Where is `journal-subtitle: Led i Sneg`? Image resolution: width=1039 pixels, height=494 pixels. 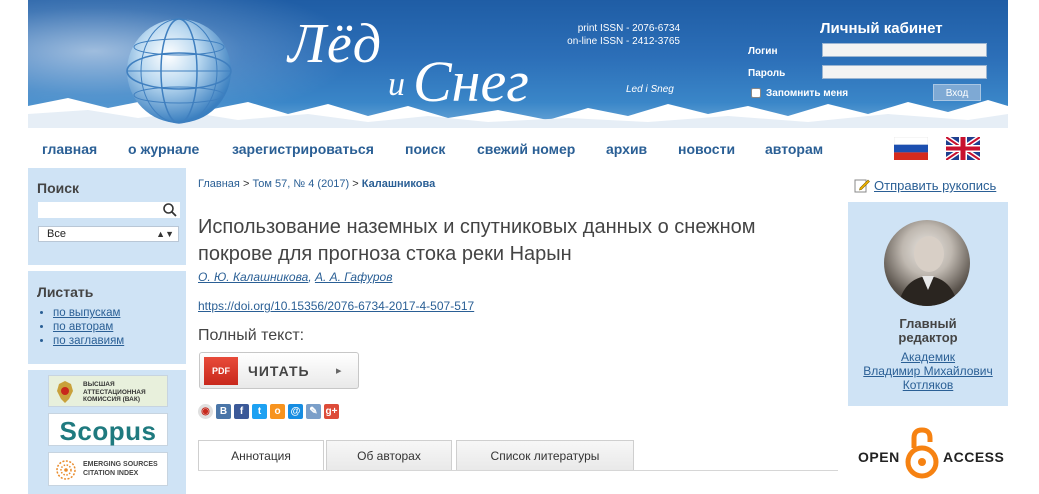
journal-subtitle: Led i Sneg is located at coordinates (650, 89).